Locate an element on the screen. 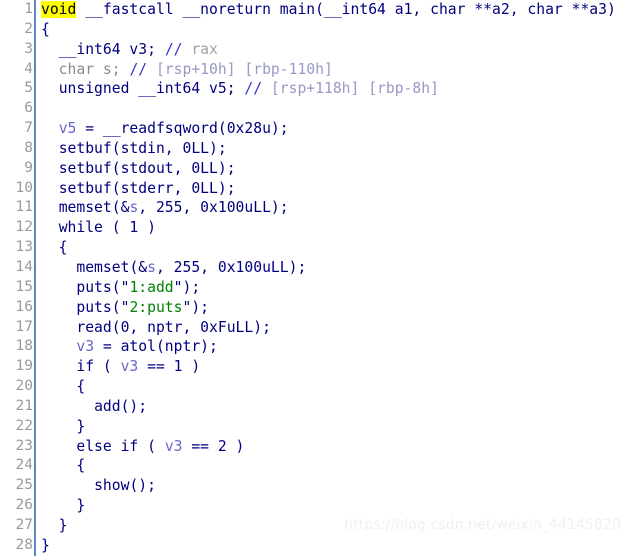 This screenshot has height=556, width=629. code-line-text: while ( 1 ) is located at coordinates (332, 228).